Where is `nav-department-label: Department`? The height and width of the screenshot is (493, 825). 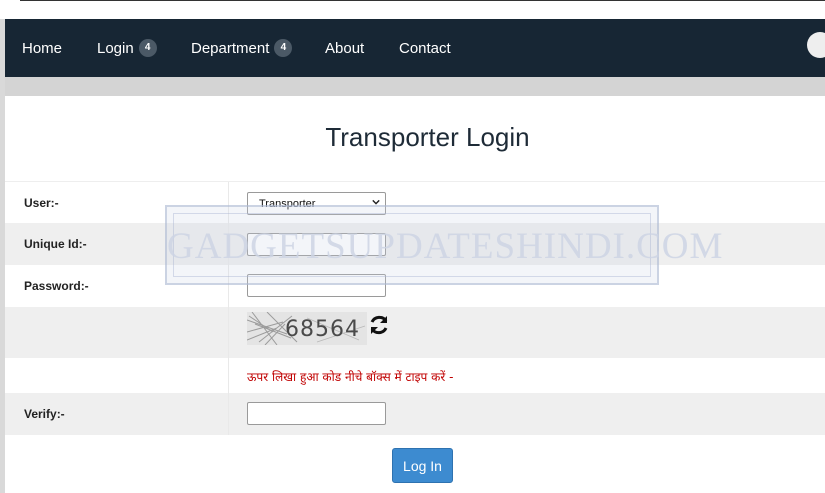 nav-department-label: Department is located at coordinates (230, 48).